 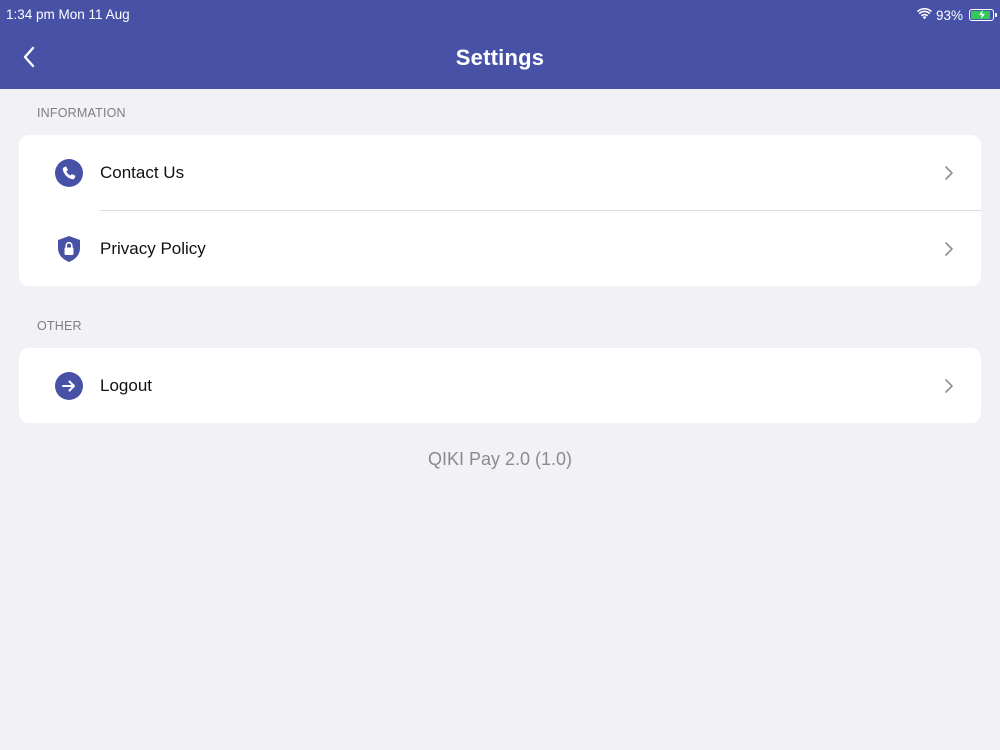 I want to click on privacy-policy-row: Privacy Policy, so click(x=500, y=248).